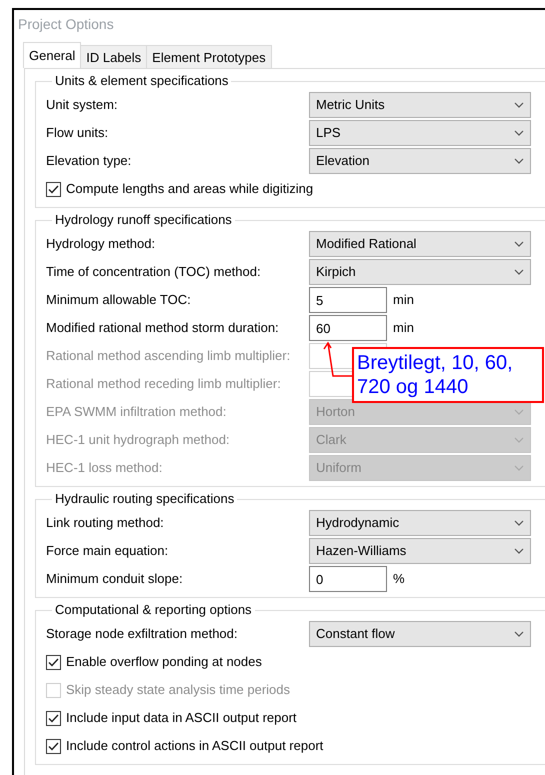  Describe the element at coordinates (119, 300) in the screenshot. I see `field-label: Minimum allowable TOC:` at that location.